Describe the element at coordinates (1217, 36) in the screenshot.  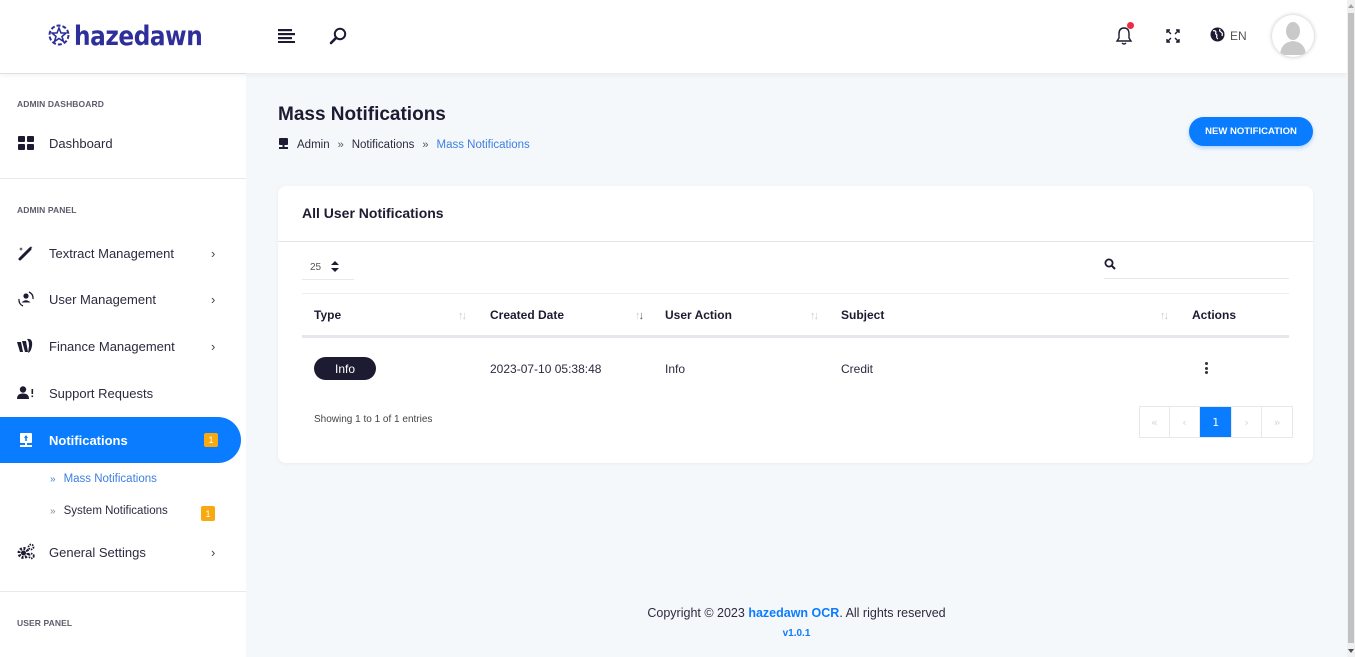
I see `globe-icon` at that location.